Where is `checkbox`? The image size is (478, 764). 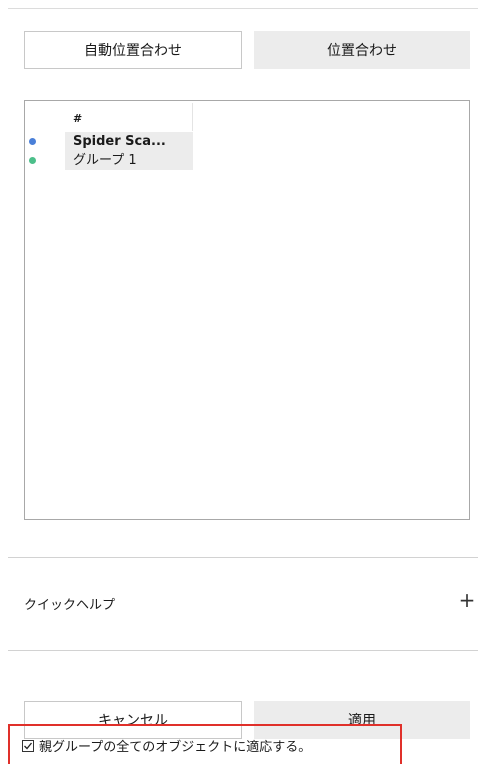
checkbox is located at coordinates (28, 745).